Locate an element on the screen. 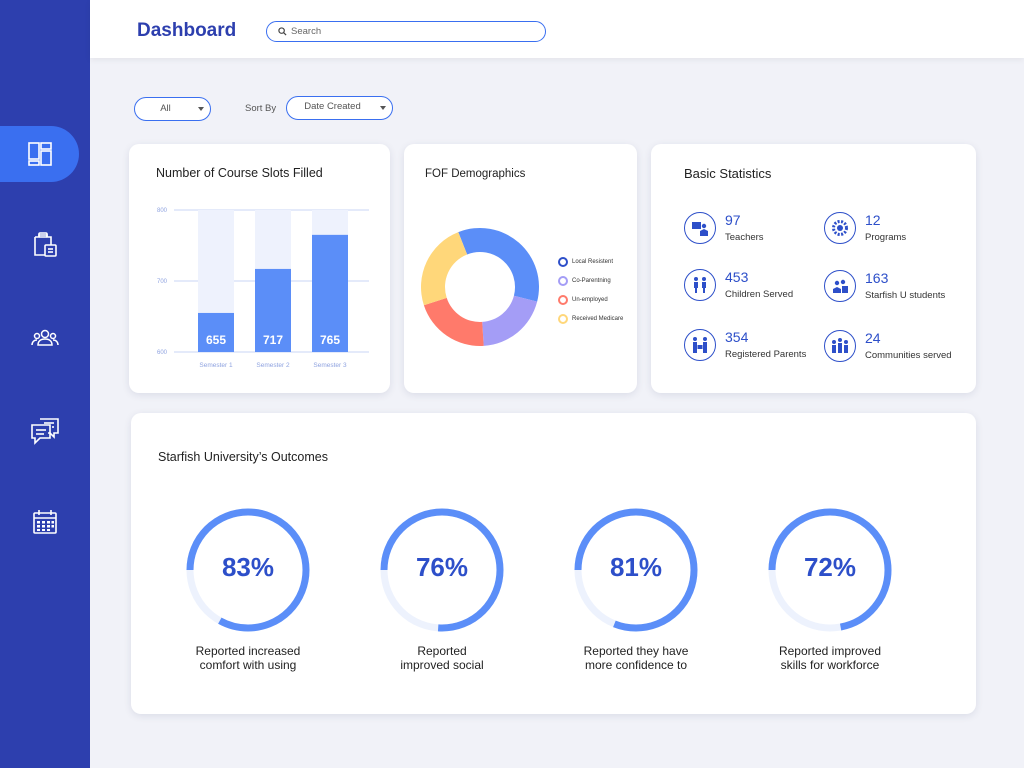  bar-value-label: 717 is located at coordinates (273, 340).